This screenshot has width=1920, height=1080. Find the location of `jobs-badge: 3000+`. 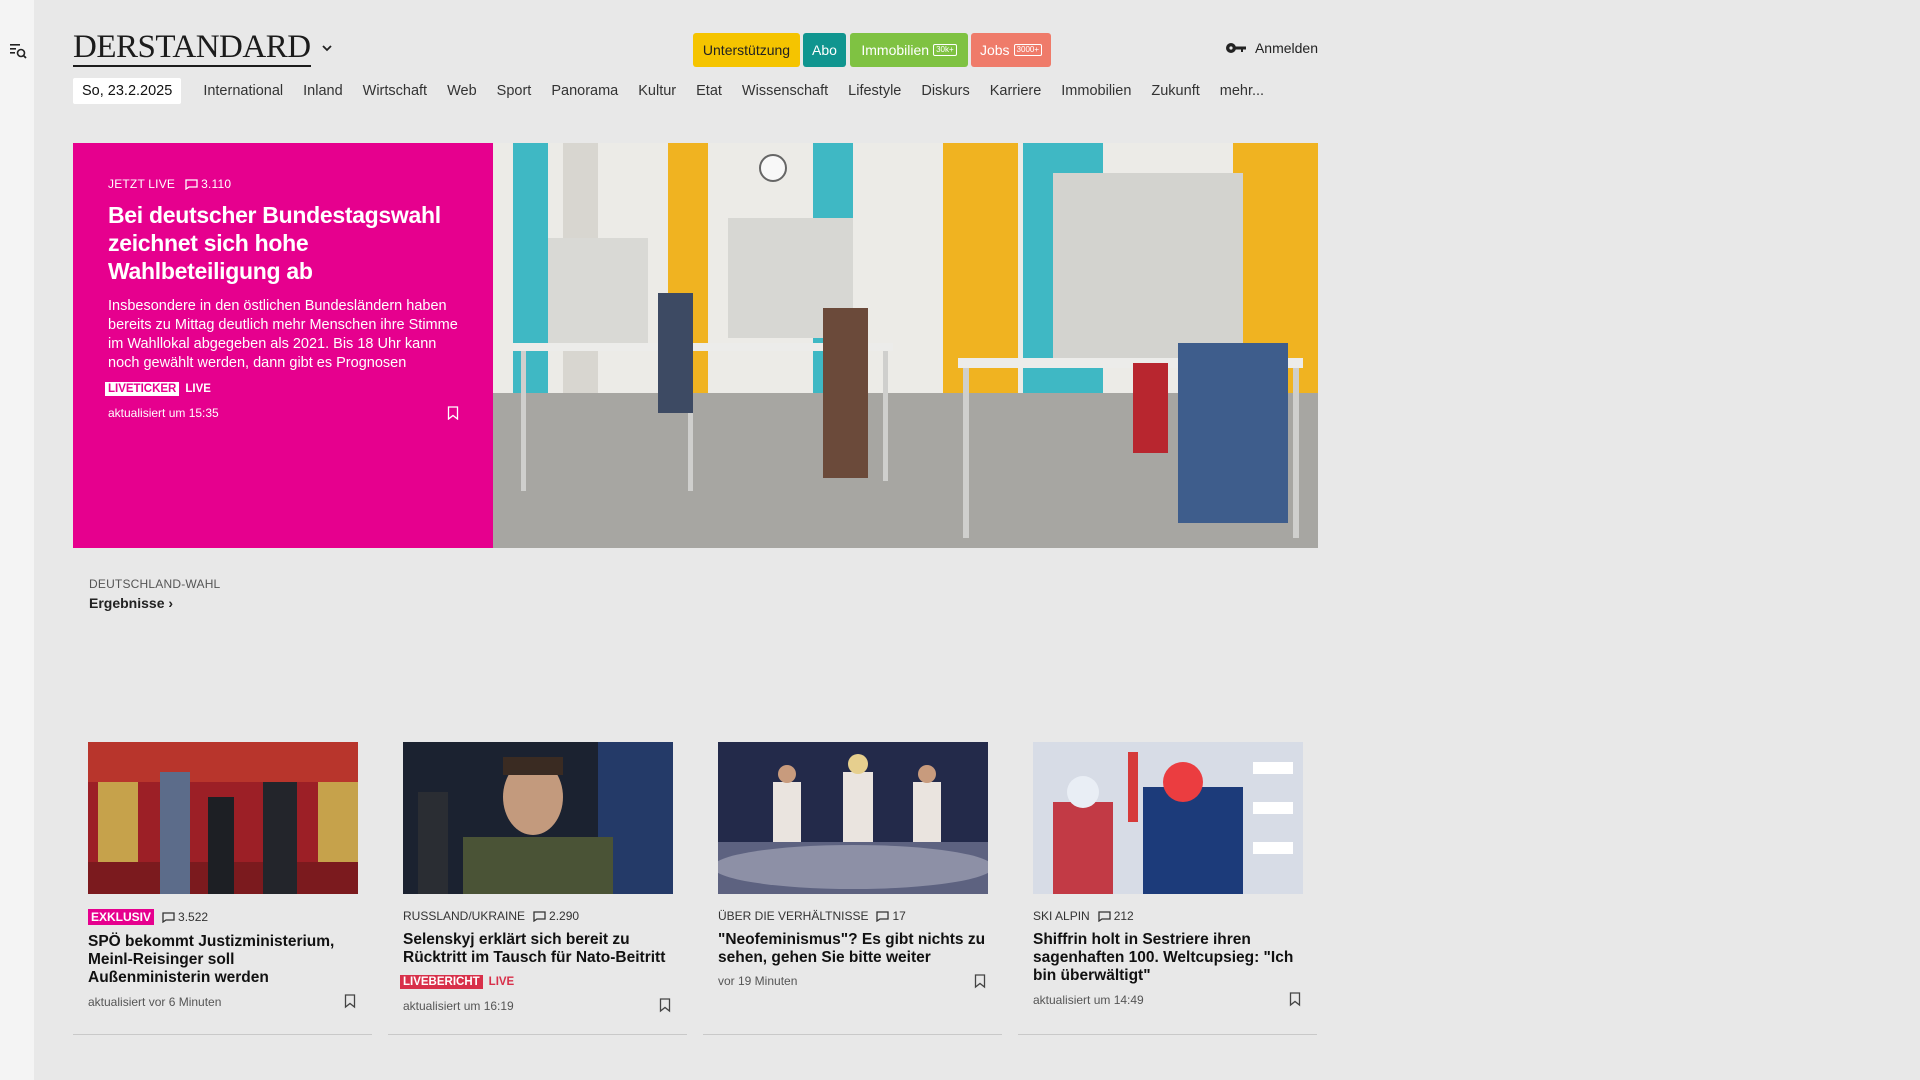

jobs-badge: 3000+ is located at coordinates (1028, 50).